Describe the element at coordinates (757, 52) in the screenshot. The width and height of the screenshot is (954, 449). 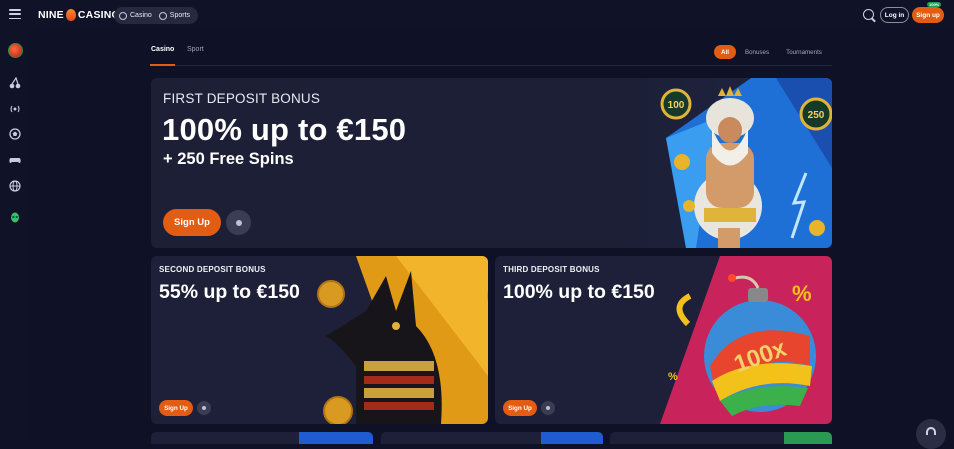
I see `filter-bonuses: Bonuses` at that location.